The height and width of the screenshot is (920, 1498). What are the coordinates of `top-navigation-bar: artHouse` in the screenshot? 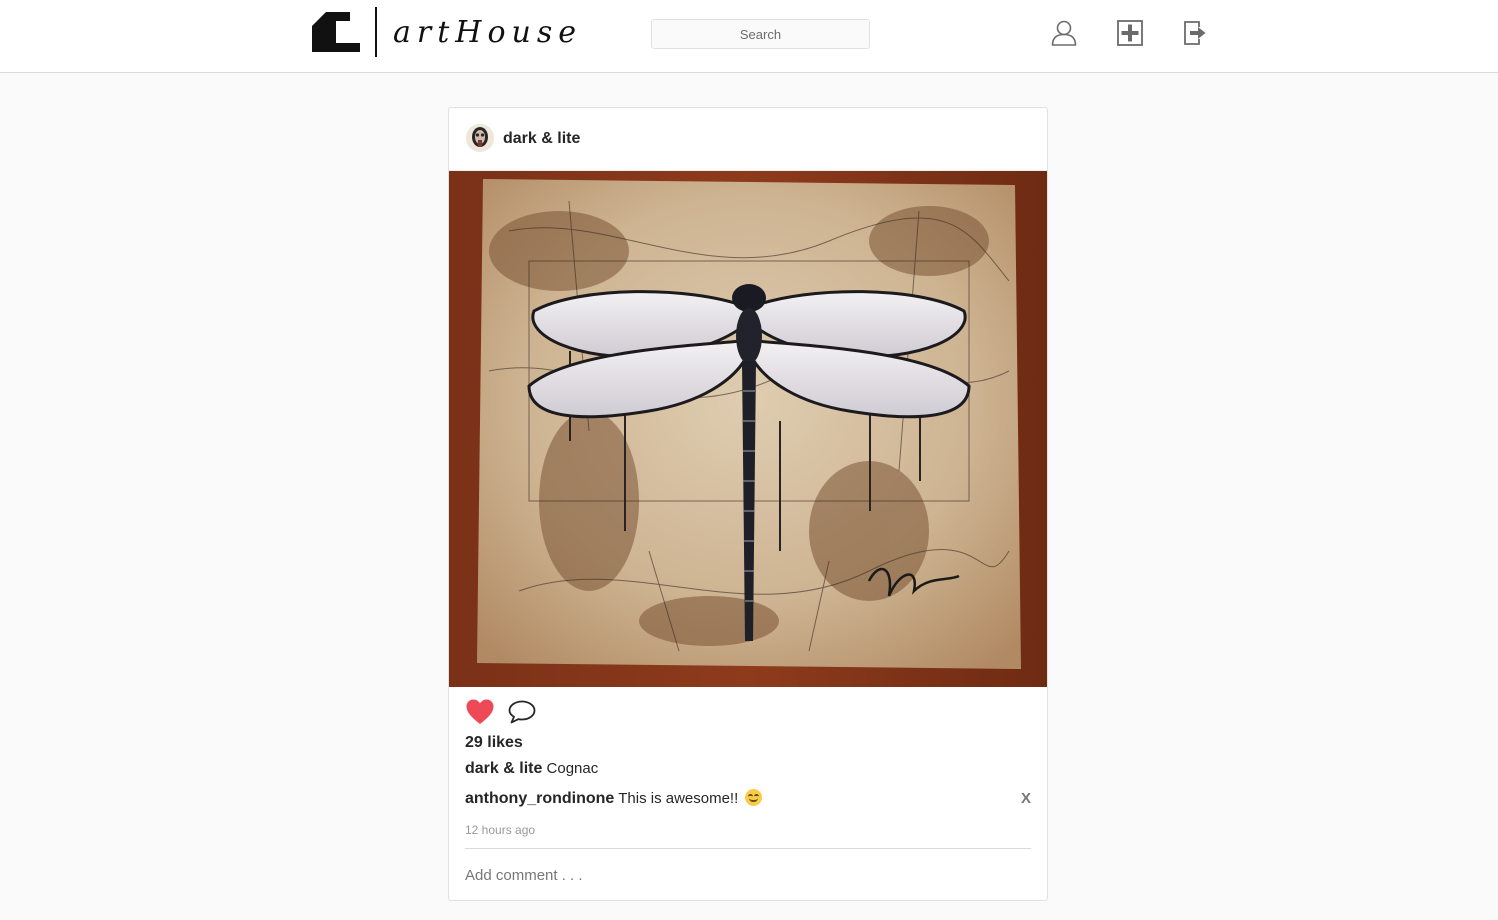 It's located at (749, 36).